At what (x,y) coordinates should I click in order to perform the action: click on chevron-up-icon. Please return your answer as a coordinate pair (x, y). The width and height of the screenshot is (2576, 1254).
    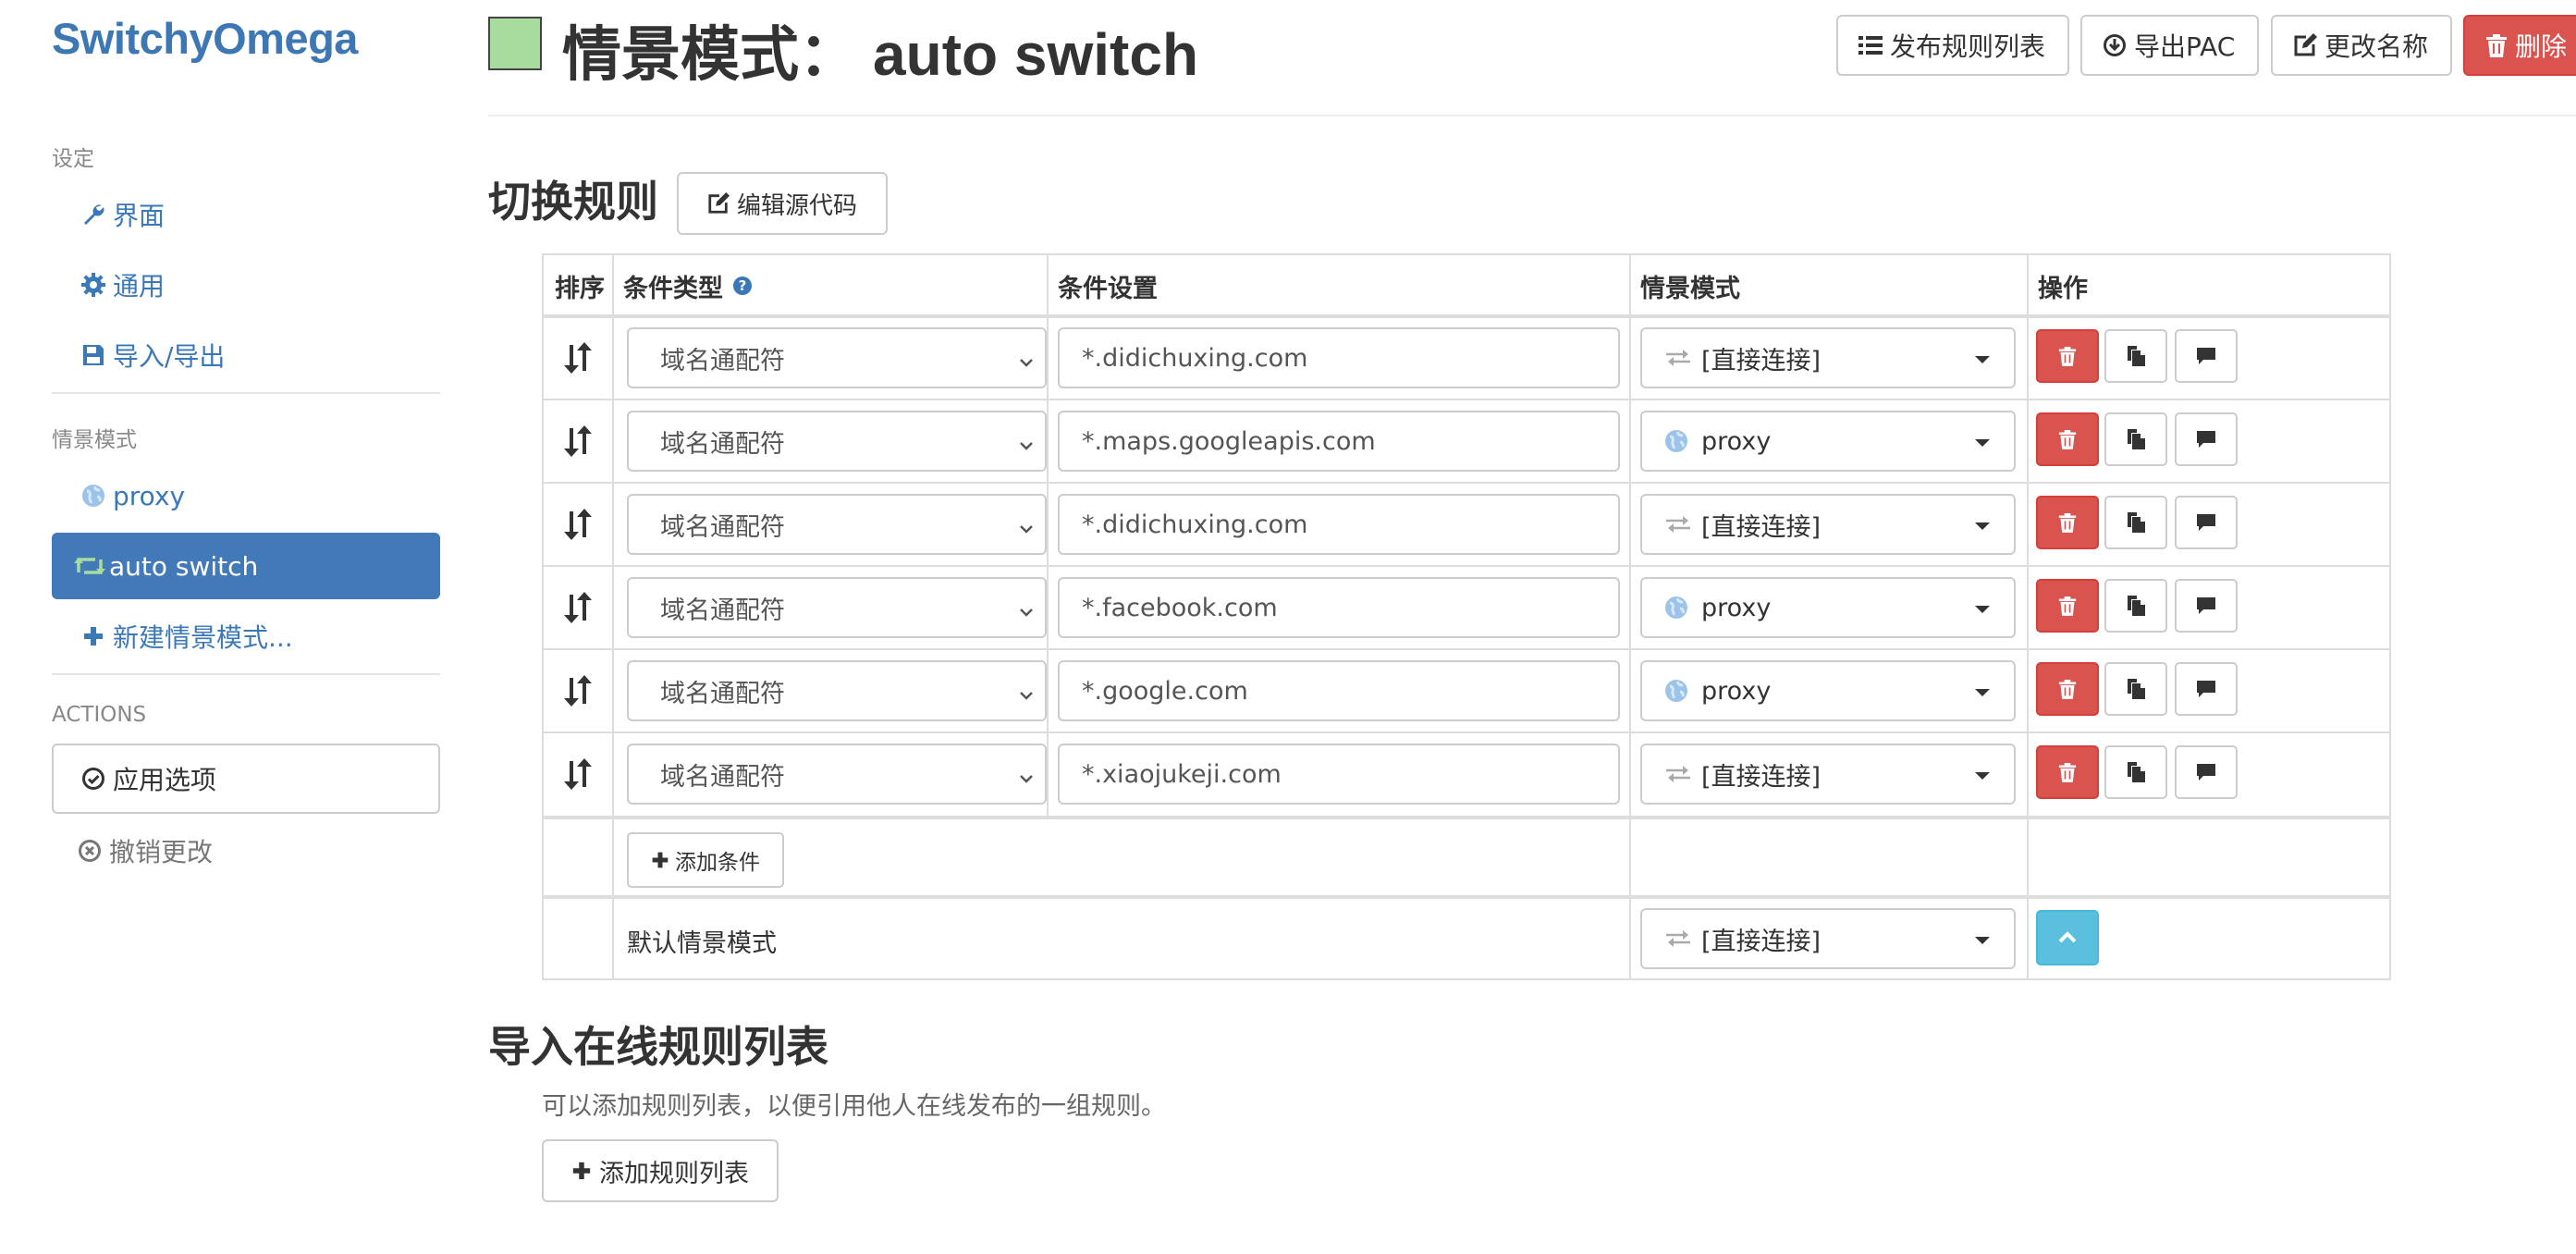
    Looking at the image, I should click on (2067, 938).